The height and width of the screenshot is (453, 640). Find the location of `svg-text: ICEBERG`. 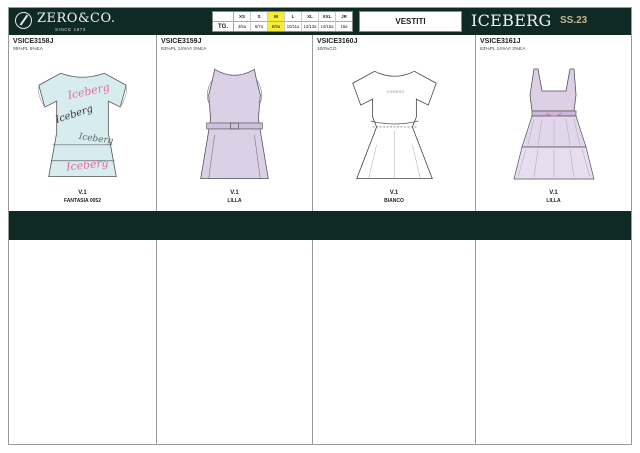

svg-text: ICEBERG is located at coordinates (396, 91).